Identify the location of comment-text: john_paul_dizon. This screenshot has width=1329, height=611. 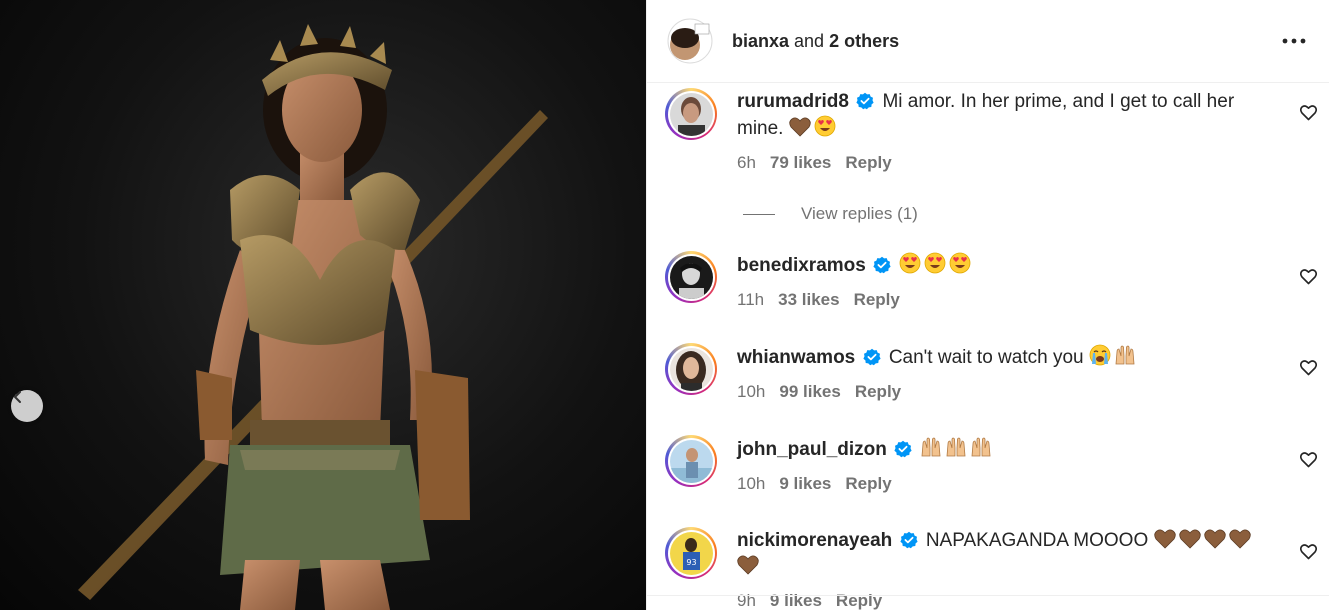
(1007, 449).